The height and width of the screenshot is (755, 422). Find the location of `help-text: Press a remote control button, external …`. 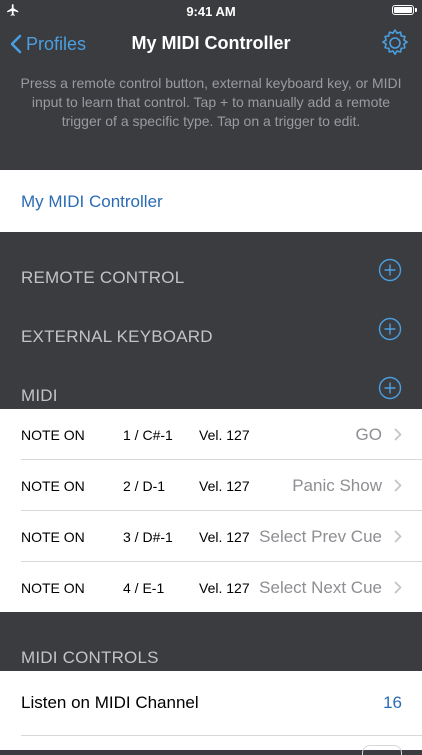

help-text: Press a remote control button, external … is located at coordinates (211, 102).